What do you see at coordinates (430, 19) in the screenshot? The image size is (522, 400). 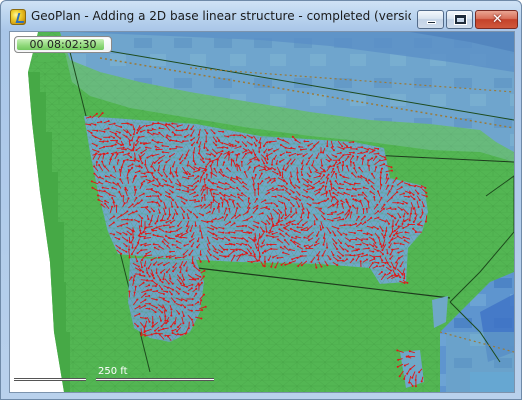 I see `minimize-button` at bounding box center [430, 19].